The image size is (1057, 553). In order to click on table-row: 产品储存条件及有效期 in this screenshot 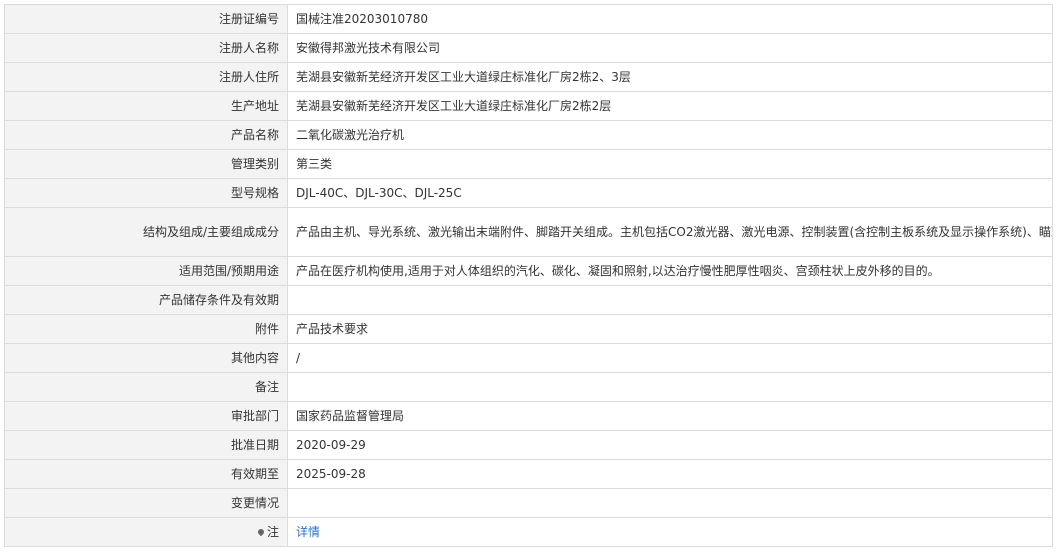, I will do `click(528, 300)`.